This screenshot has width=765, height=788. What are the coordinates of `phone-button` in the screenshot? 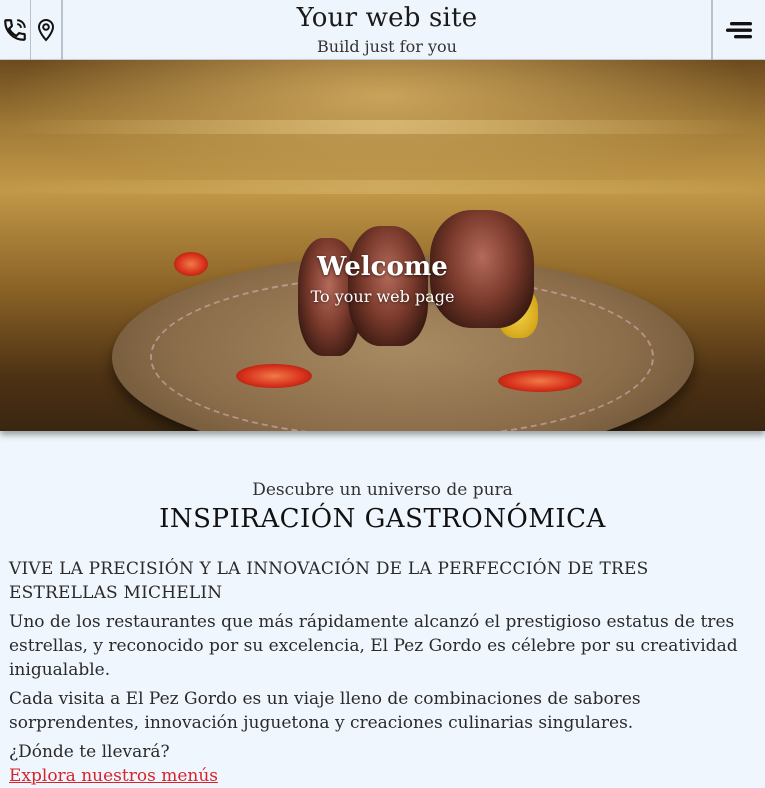 It's located at (15, 30).